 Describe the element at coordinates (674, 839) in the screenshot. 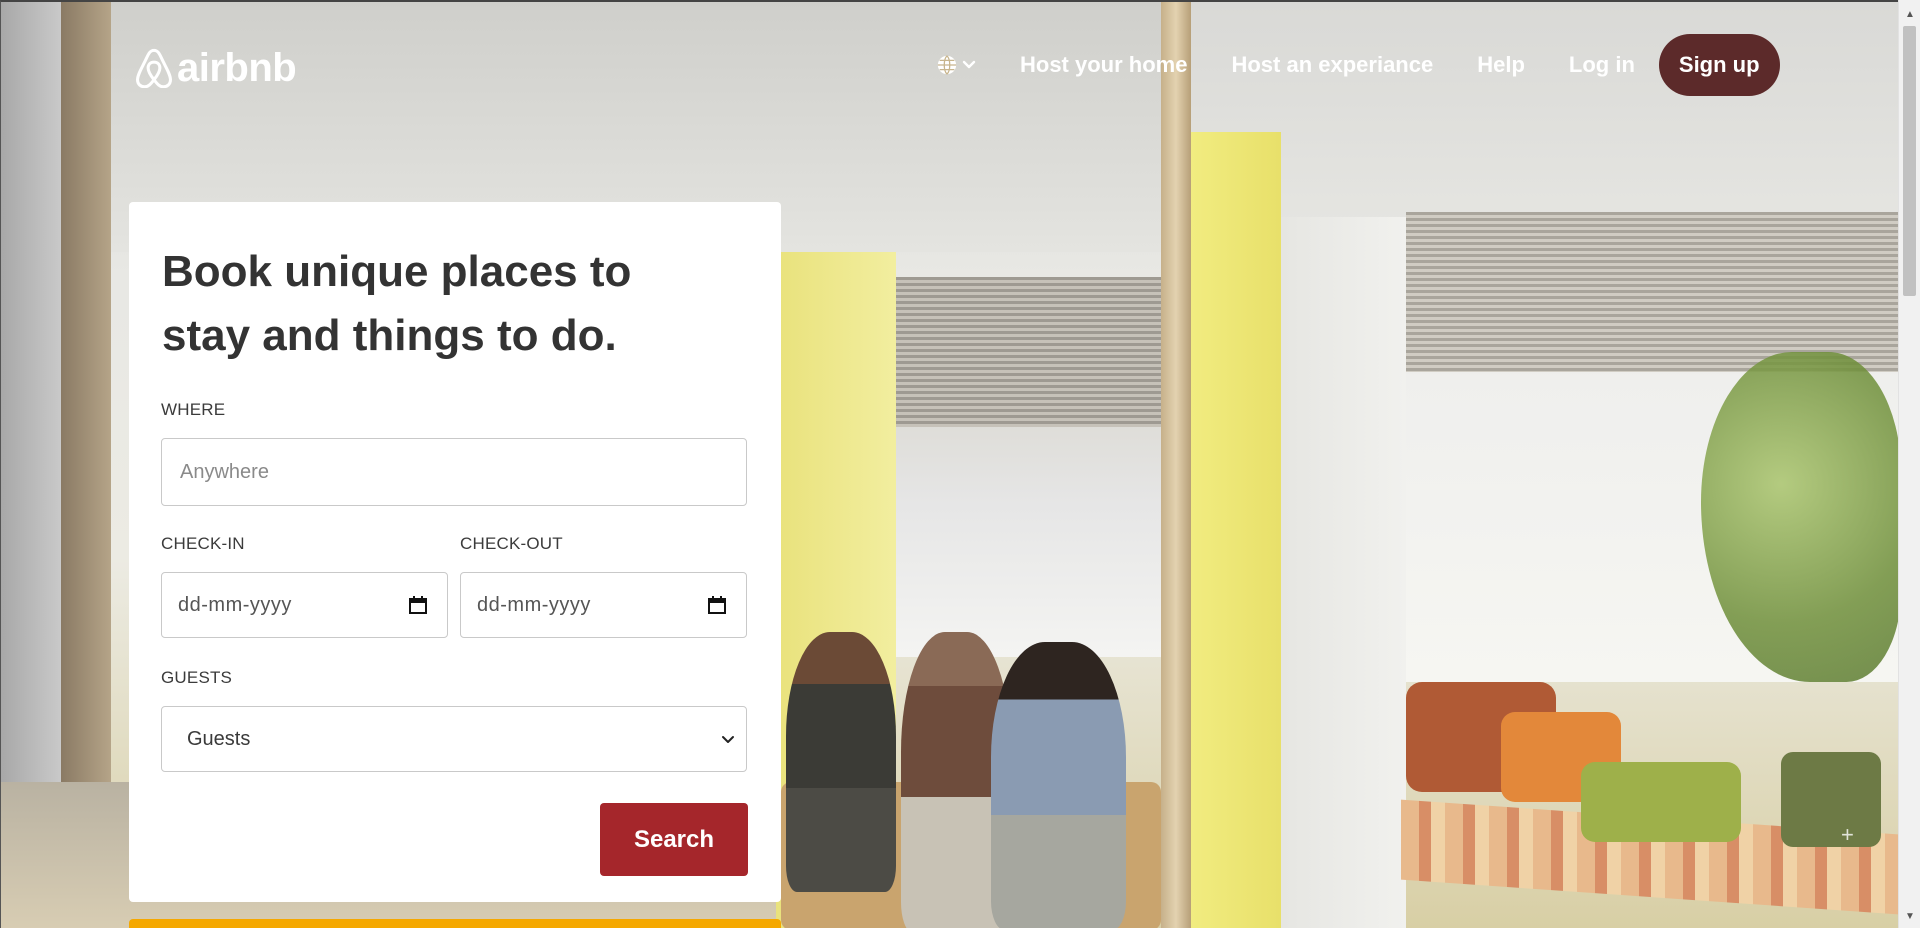

I see `search-button: Search` at that location.